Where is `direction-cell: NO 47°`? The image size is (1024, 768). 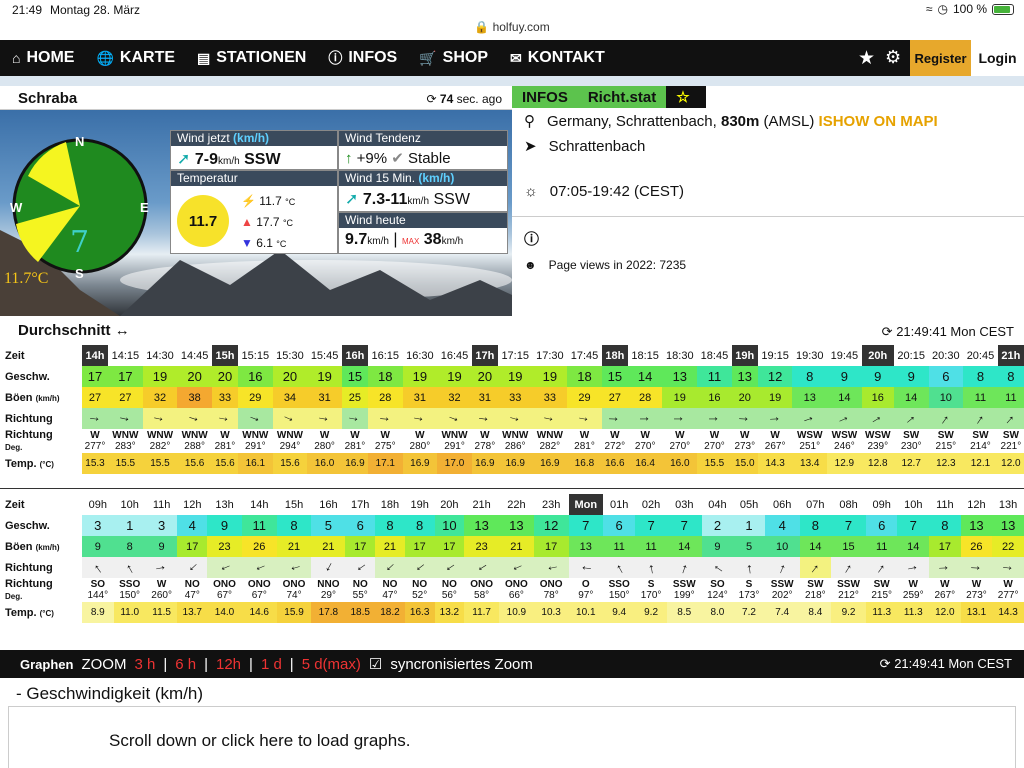
direction-cell: NO 47° is located at coordinates (390, 590).